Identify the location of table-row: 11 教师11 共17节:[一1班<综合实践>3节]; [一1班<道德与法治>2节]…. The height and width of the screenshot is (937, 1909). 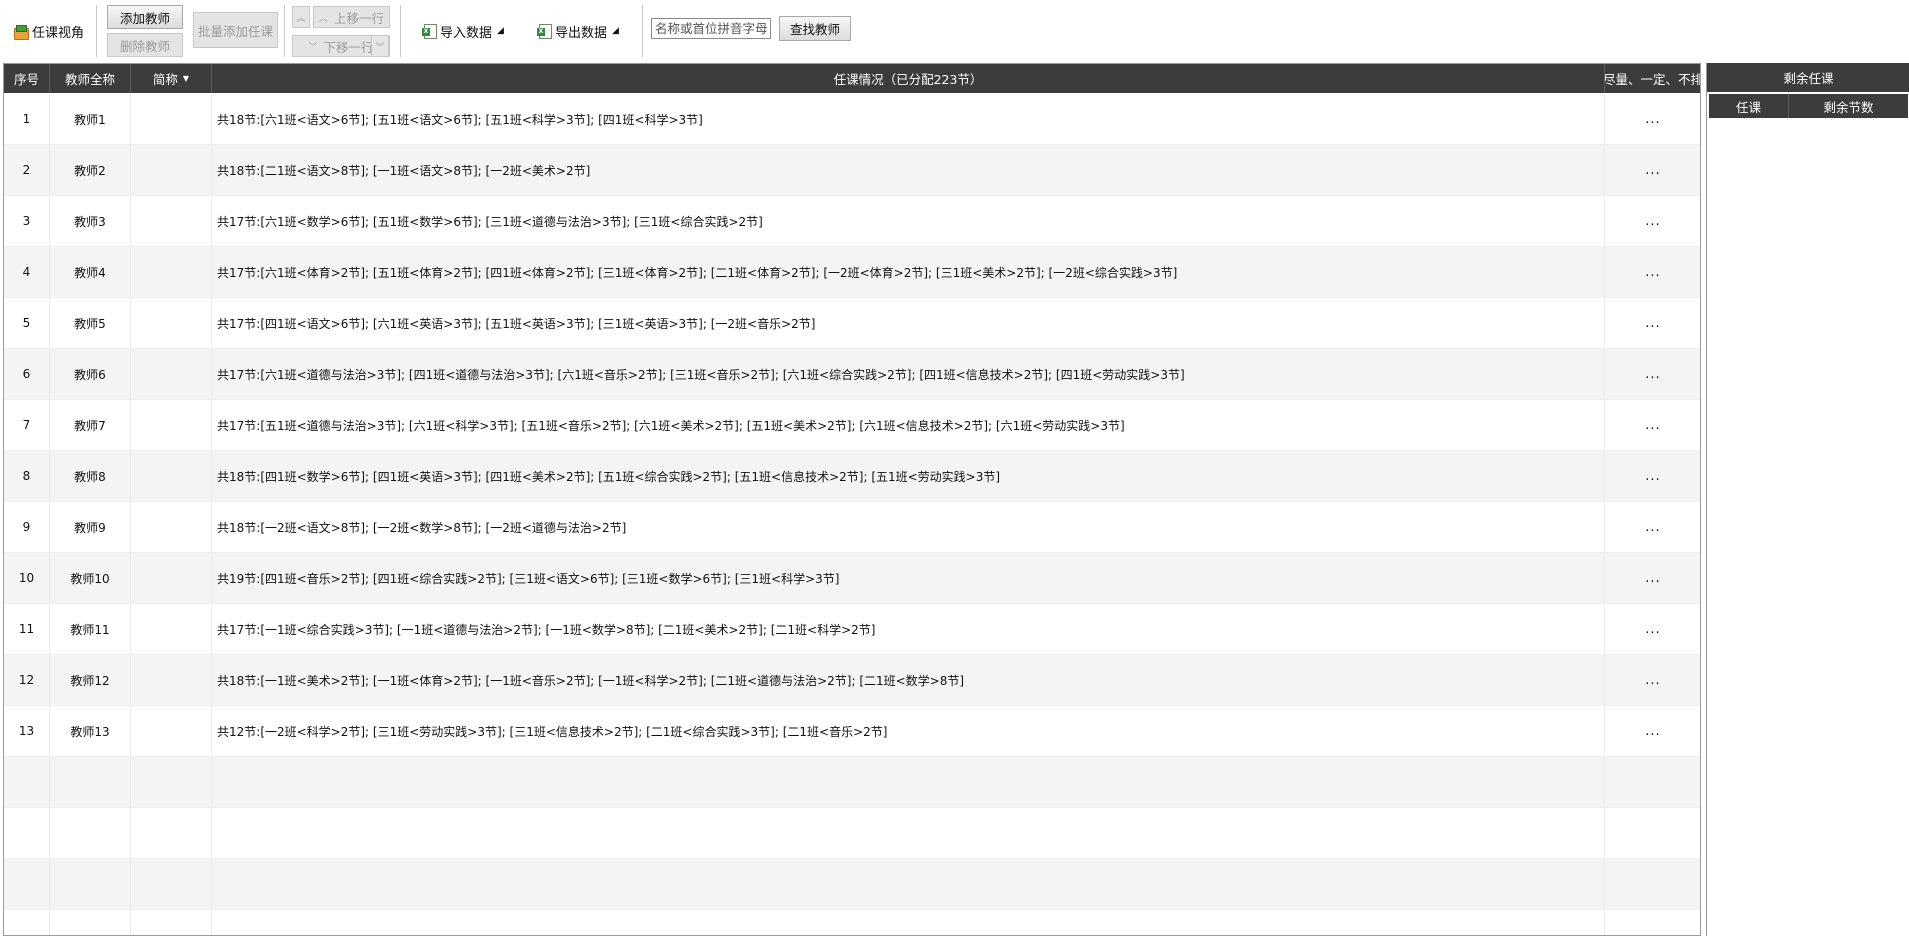
(852, 629).